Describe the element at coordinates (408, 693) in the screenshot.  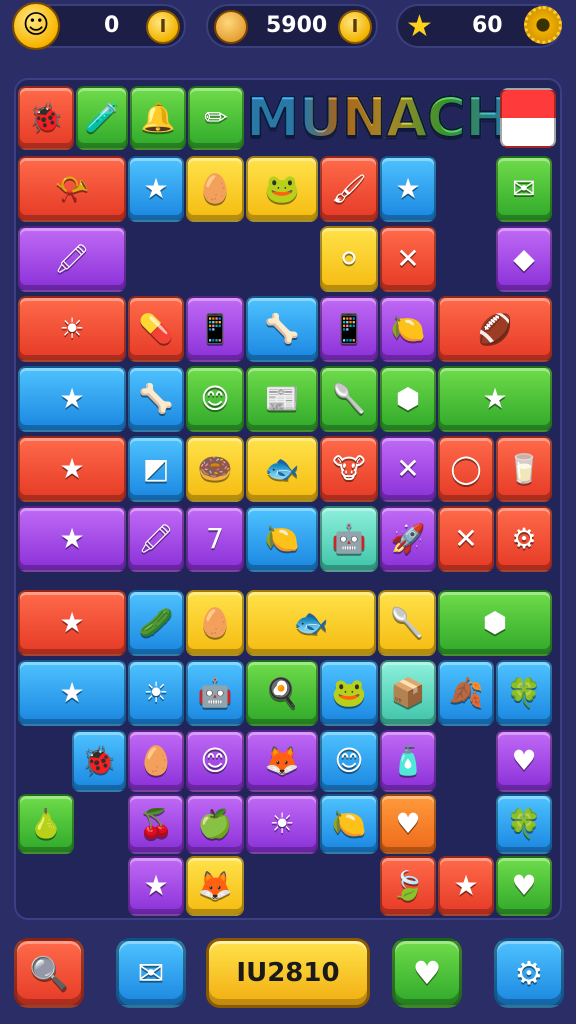
I see `board-tile: 📦` at that location.